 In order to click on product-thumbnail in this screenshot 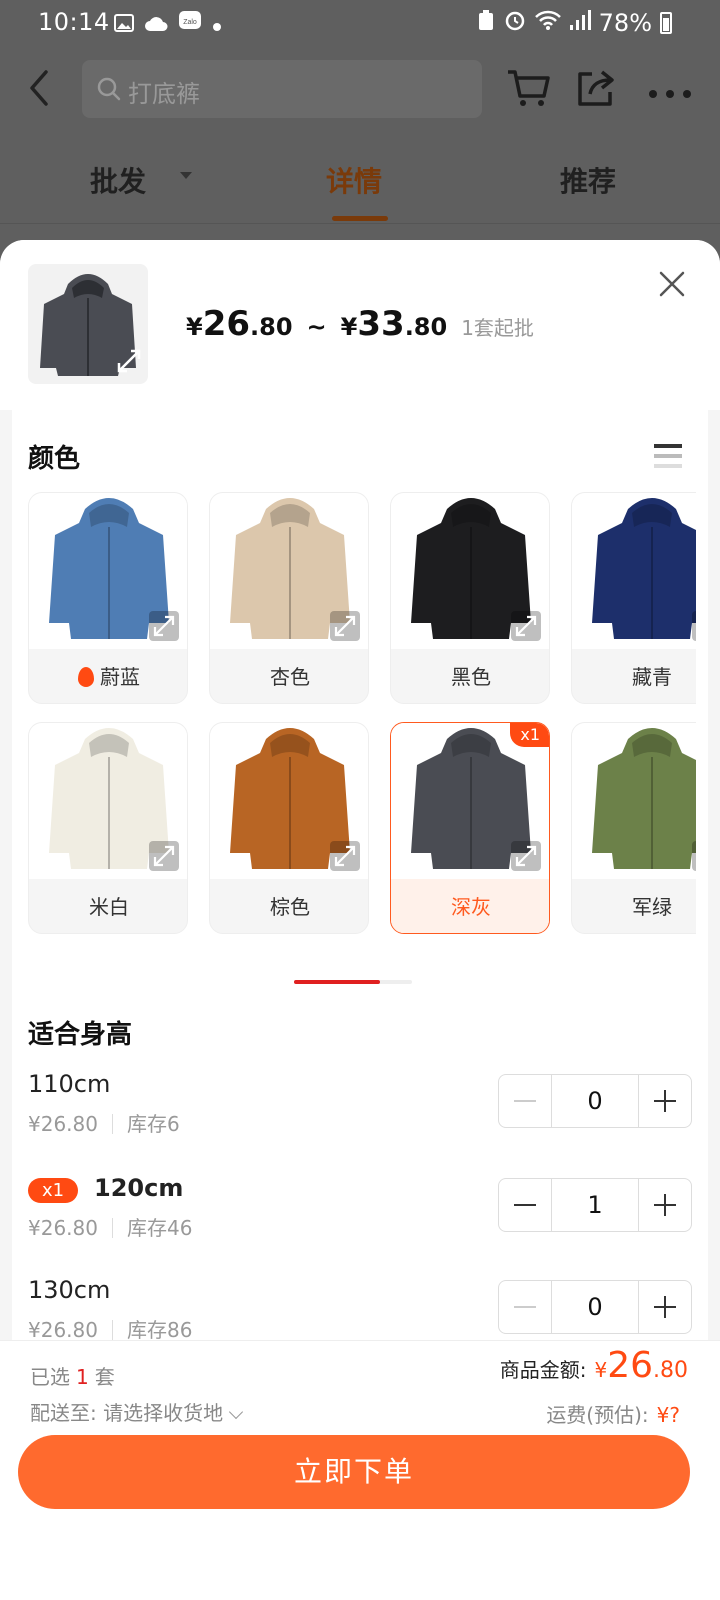, I will do `click(88, 324)`.